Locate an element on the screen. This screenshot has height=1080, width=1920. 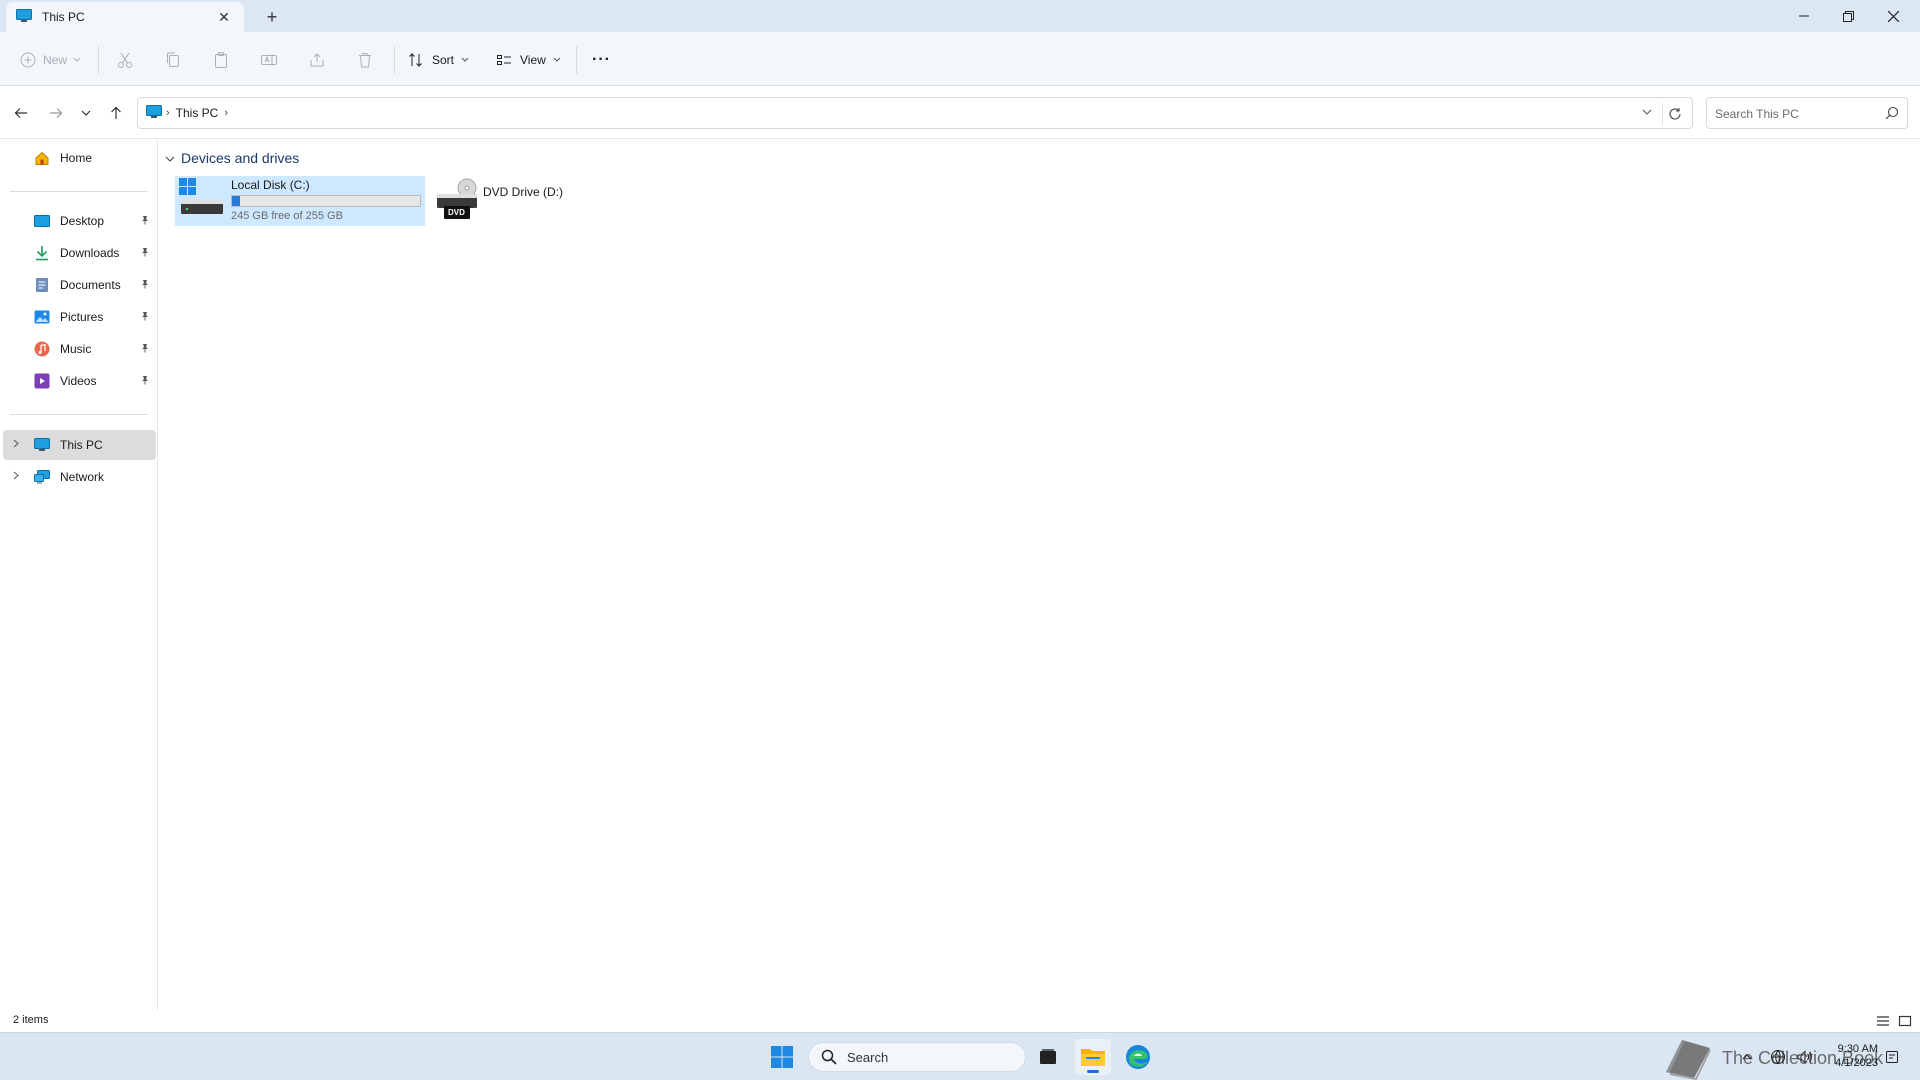
sidebar-item-label: Documents is located at coordinates (90, 285).